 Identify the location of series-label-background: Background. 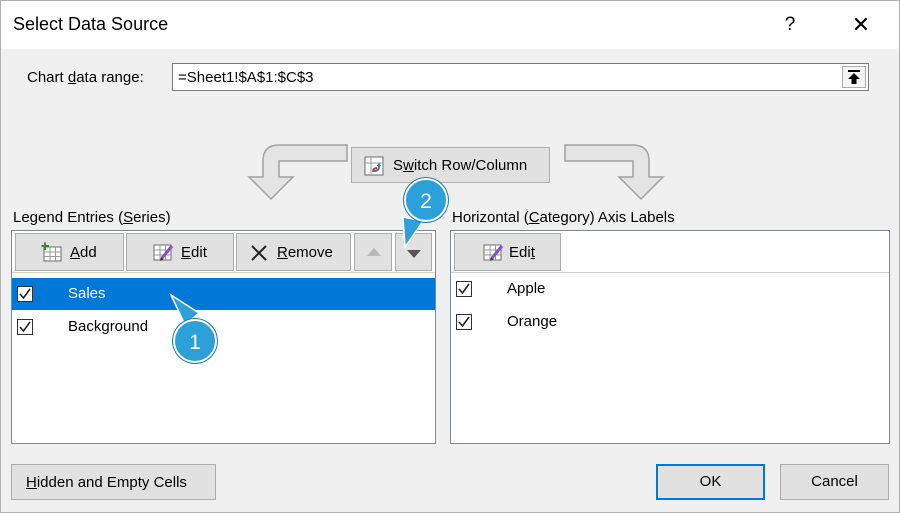
(108, 326).